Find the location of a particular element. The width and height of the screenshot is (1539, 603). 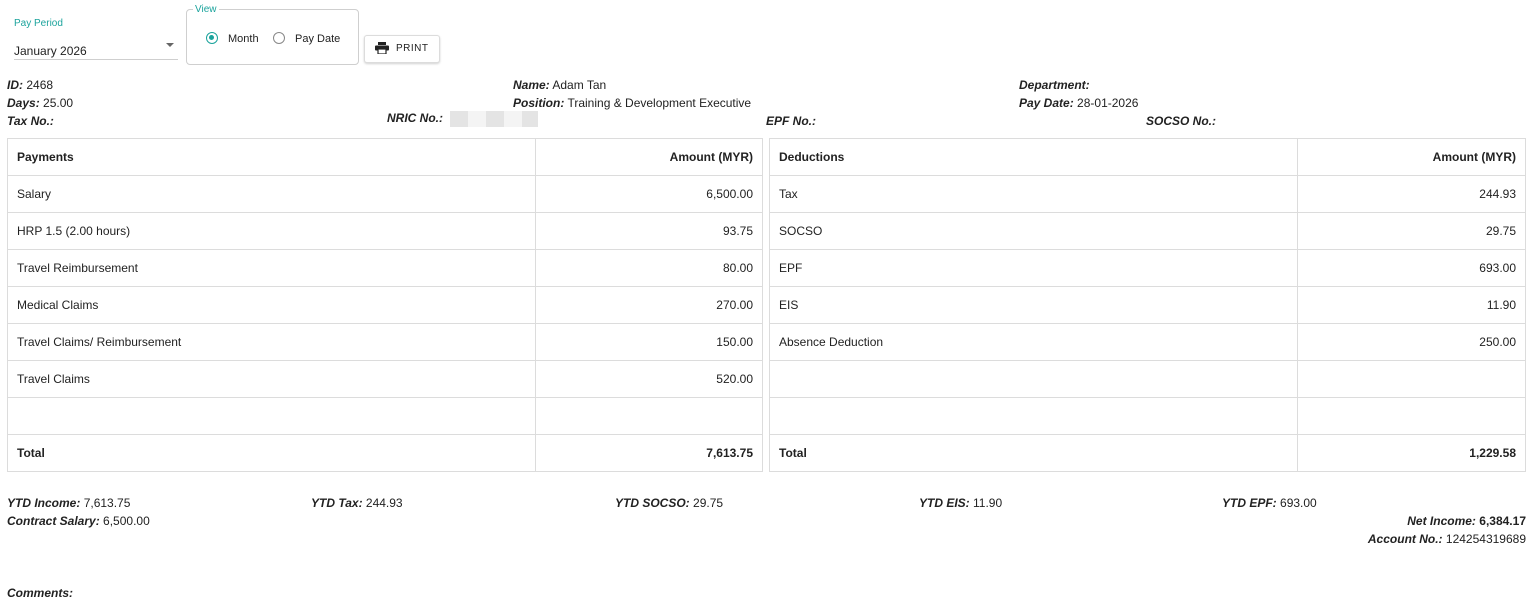

net-income: Net Income: 6,384.17 is located at coordinates (1466, 521).